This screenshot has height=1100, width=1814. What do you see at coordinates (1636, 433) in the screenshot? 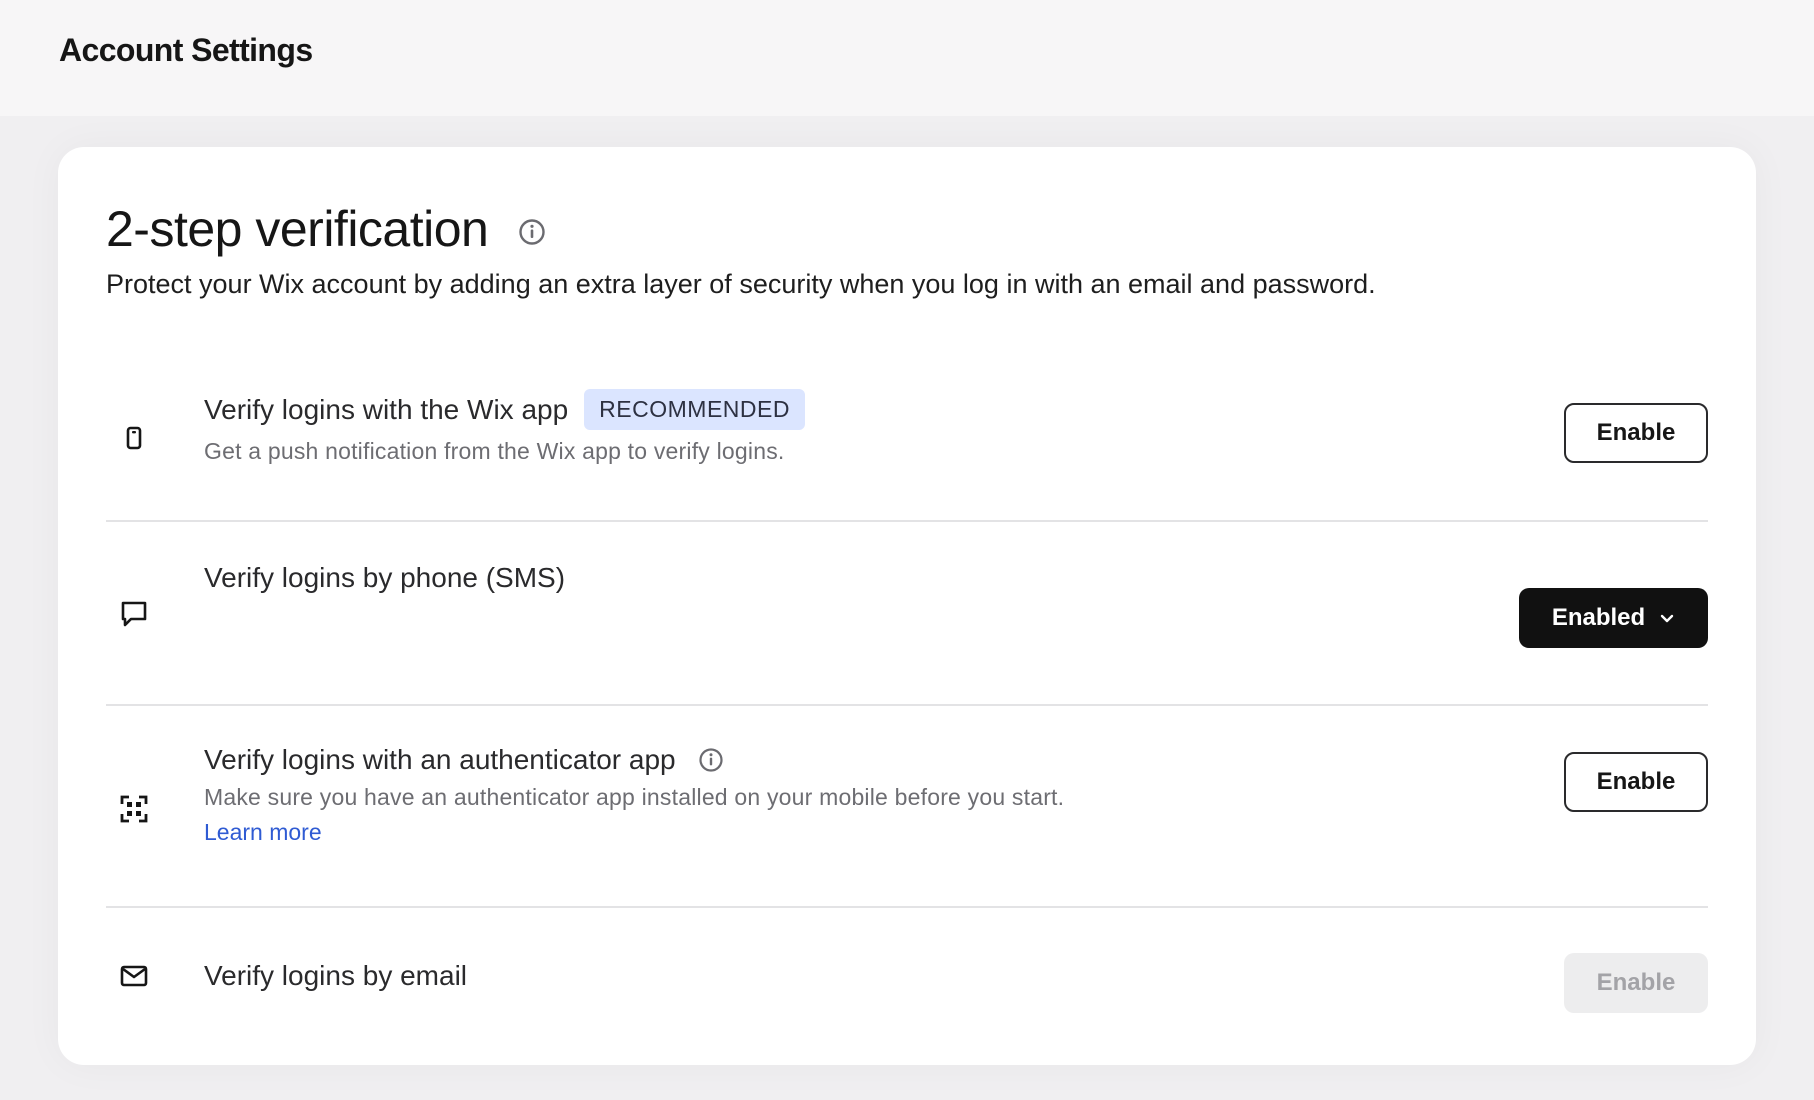
I see `enable-wix-app-button: Enable` at bounding box center [1636, 433].